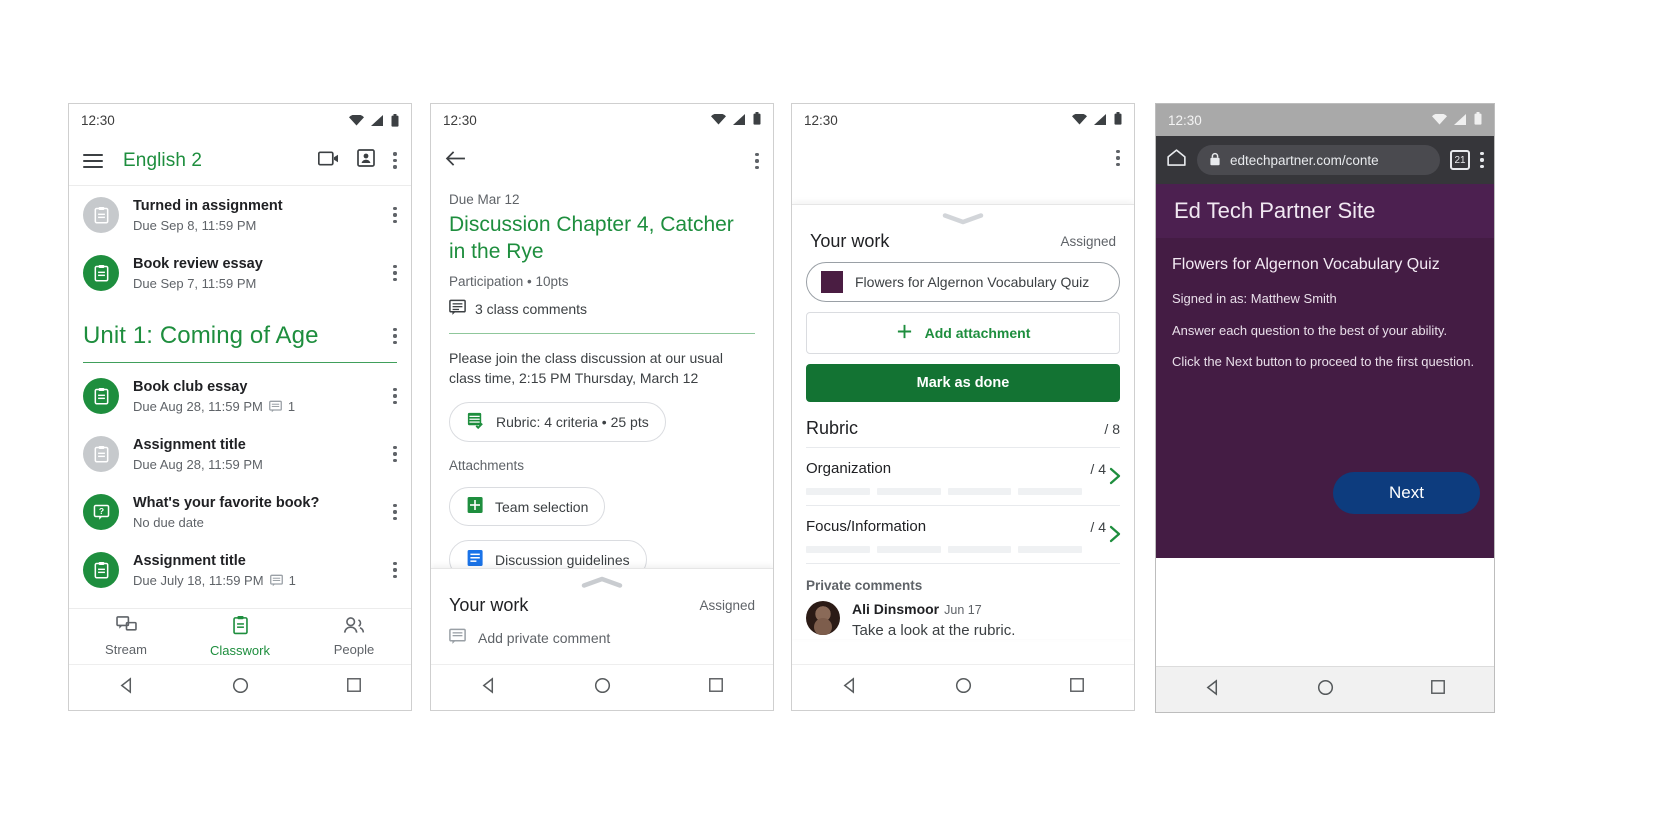 This screenshot has width=1659, height=827. What do you see at coordinates (542, 506) in the screenshot?
I see `attachment-label: Team selection` at bounding box center [542, 506].